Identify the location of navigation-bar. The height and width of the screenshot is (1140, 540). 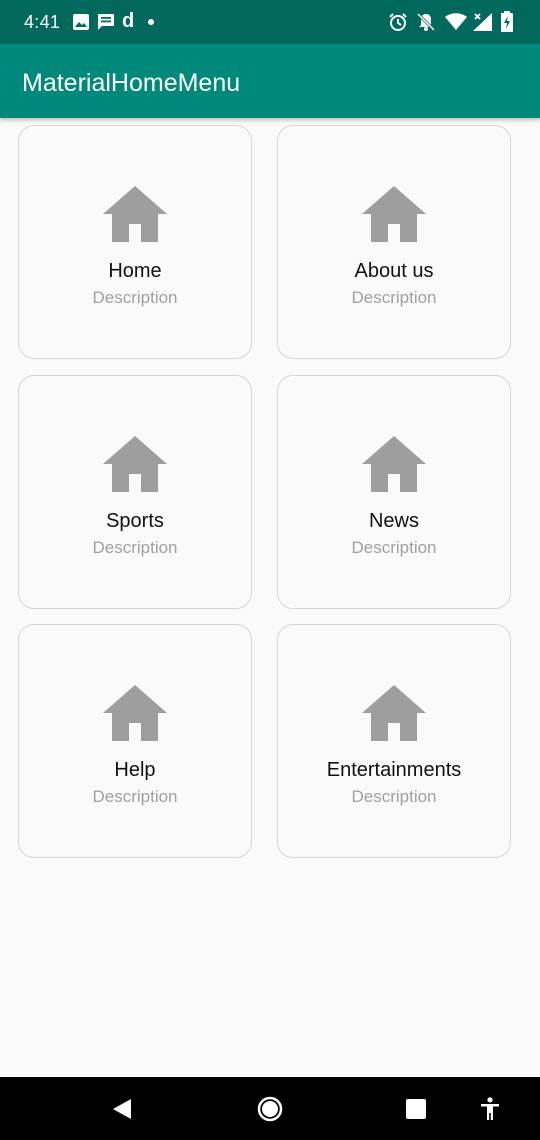
(270, 1108).